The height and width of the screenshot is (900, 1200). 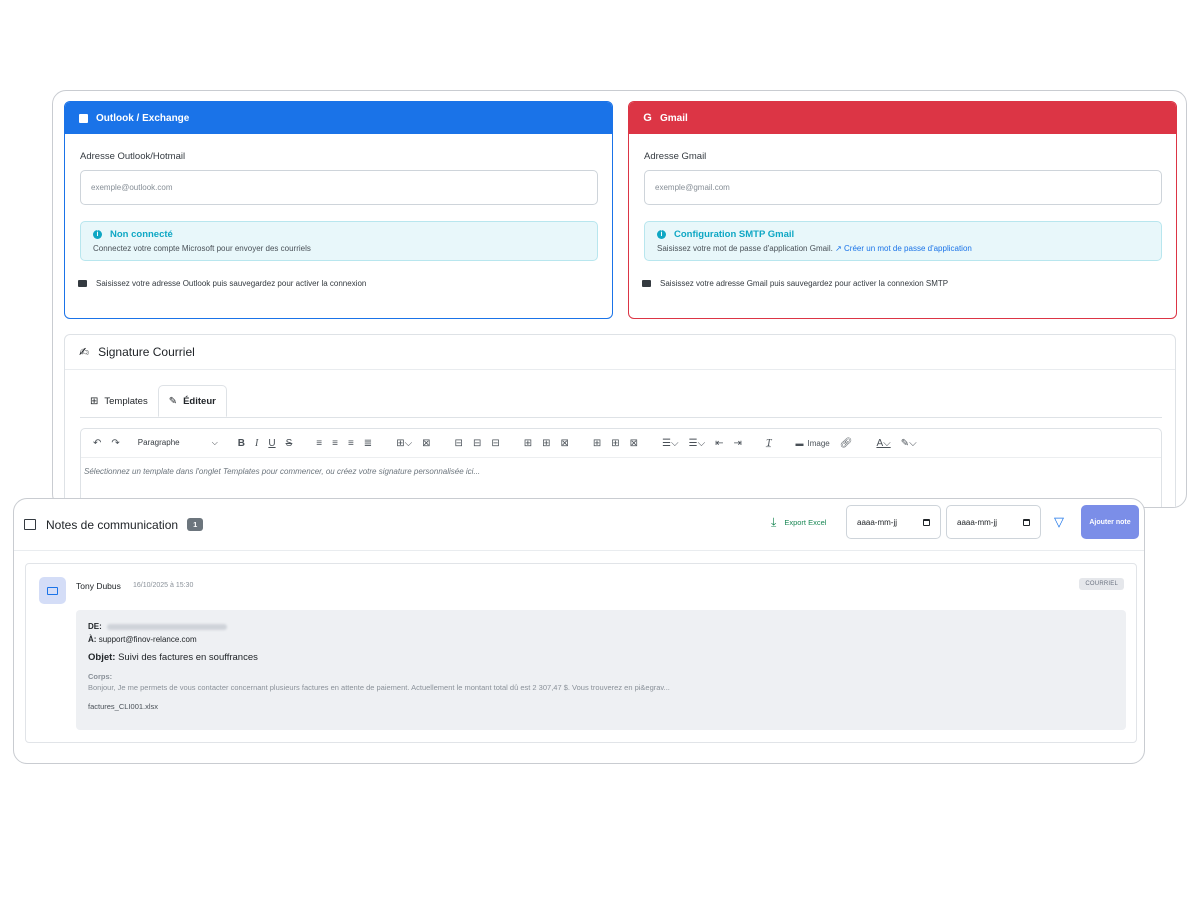 I want to click on image-button: ▬ Image, so click(x=813, y=443).